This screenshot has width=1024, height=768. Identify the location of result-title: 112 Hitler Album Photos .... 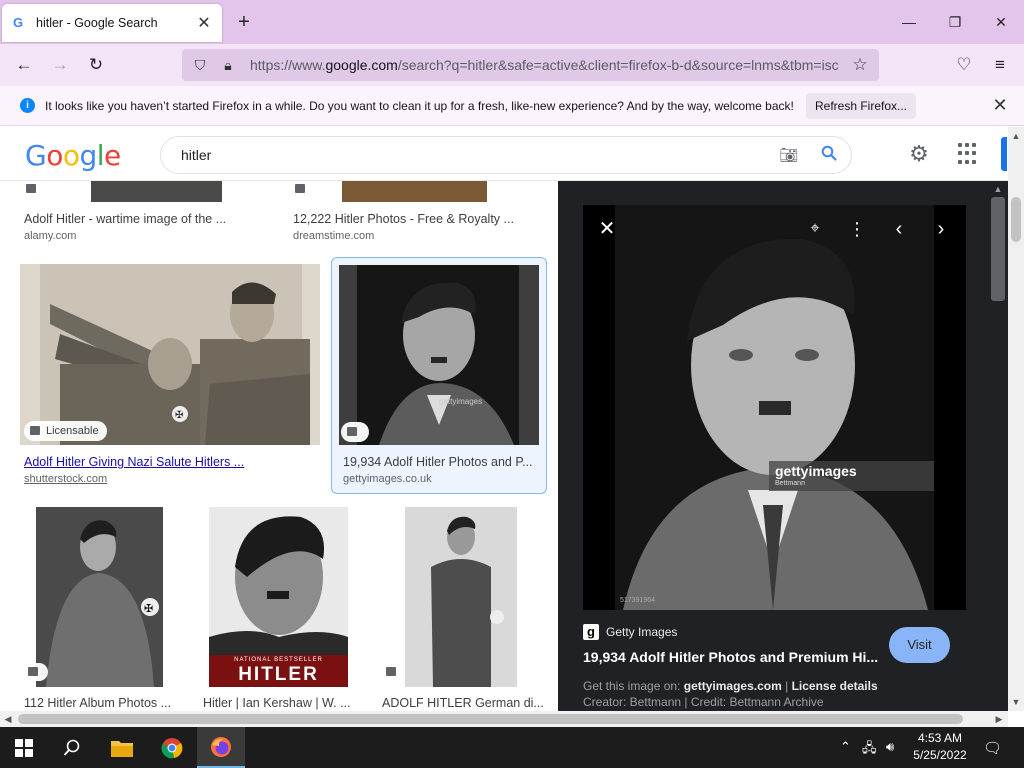
(104, 703).